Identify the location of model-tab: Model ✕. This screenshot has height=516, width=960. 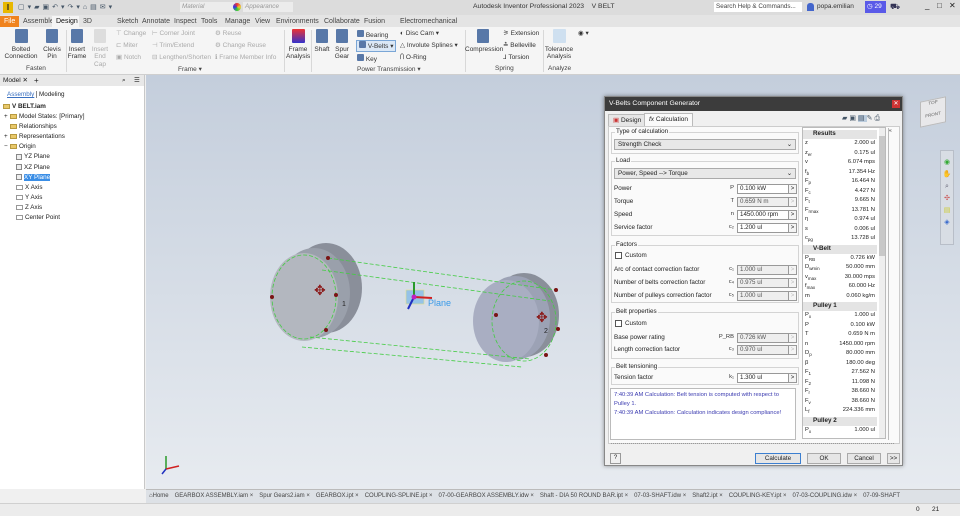
(15, 80).